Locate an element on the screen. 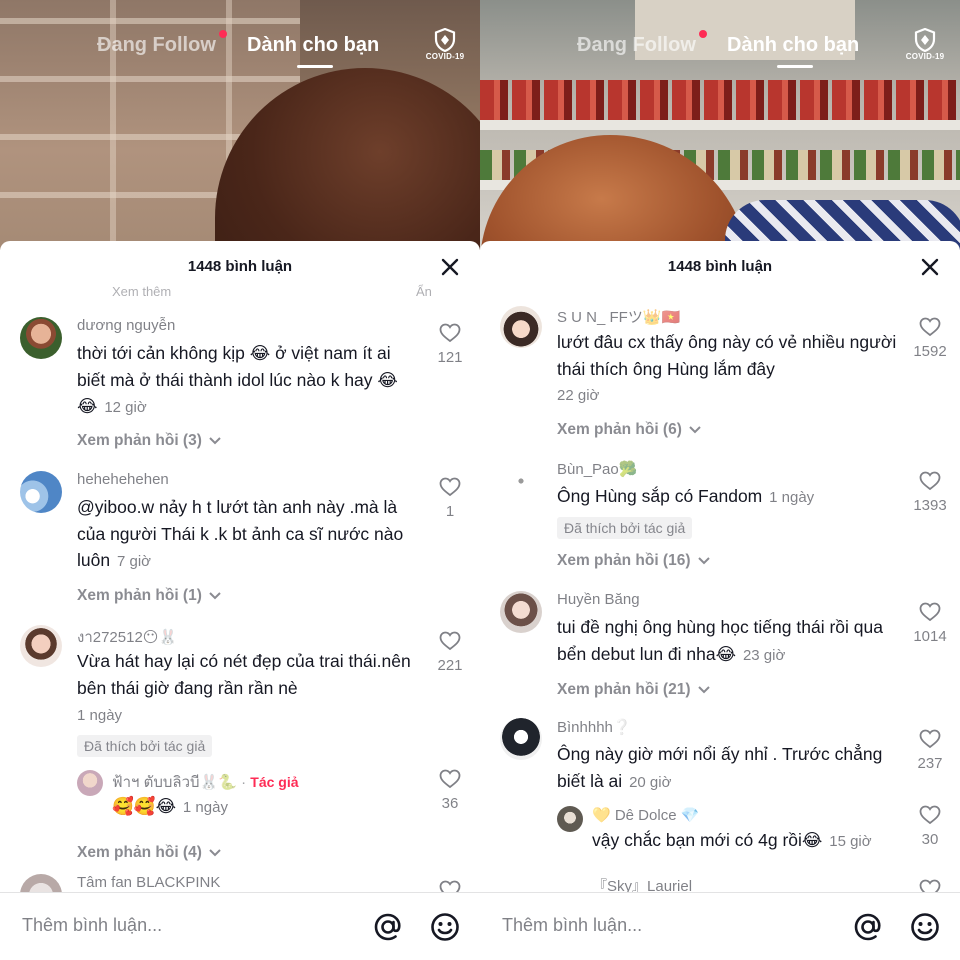 The width and height of the screenshot is (960, 960). comment-username: hehehehehen is located at coordinates (123, 479).